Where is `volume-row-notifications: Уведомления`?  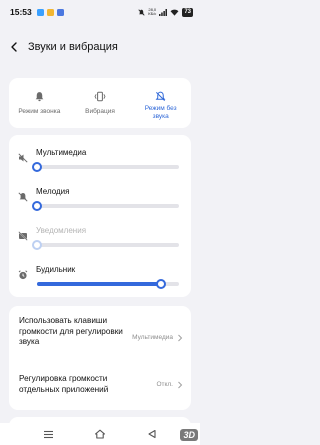 volume-row-notifications: Уведомления is located at coordinates (100, 235).